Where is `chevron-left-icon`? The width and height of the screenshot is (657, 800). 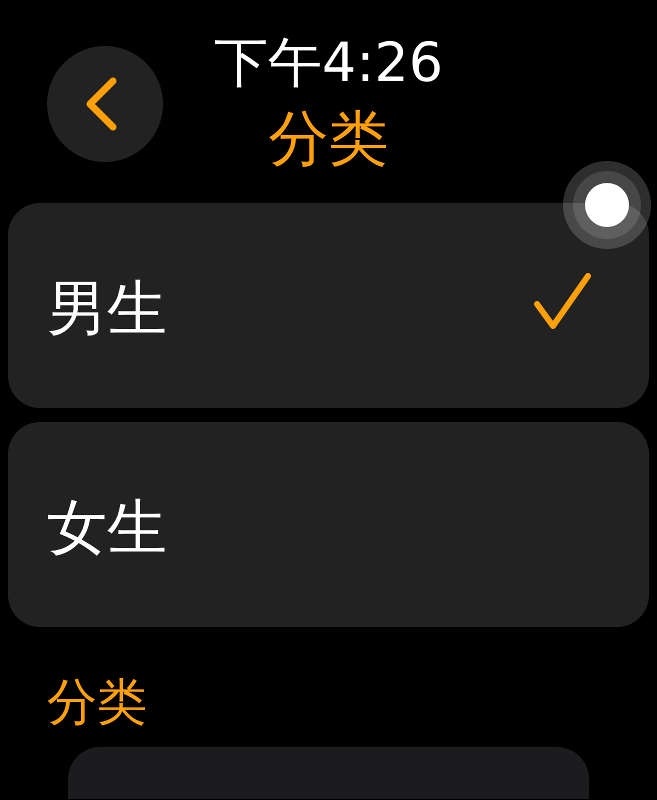 chevron-left-icon is located at coordinates (101, 104).